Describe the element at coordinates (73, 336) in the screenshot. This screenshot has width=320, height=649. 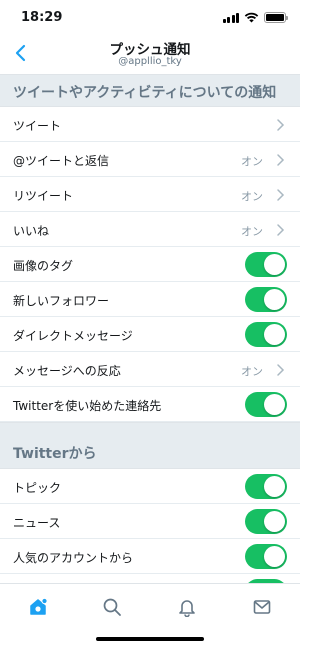
I see `row-label: ダイレクトメッセージ` at that location.